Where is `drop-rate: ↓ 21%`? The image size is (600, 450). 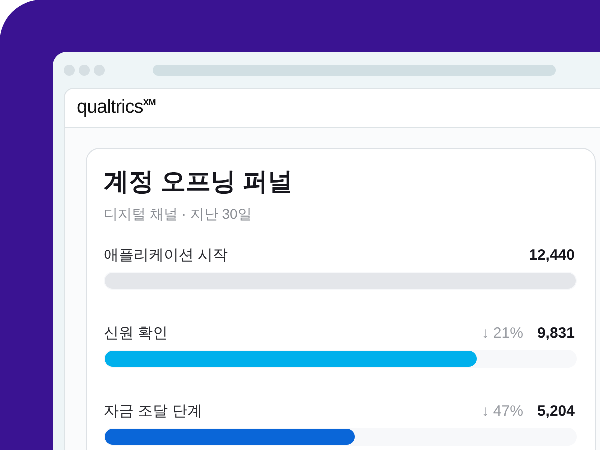
drop-rate: ↓ 21% is located at coordinates (503, 333).